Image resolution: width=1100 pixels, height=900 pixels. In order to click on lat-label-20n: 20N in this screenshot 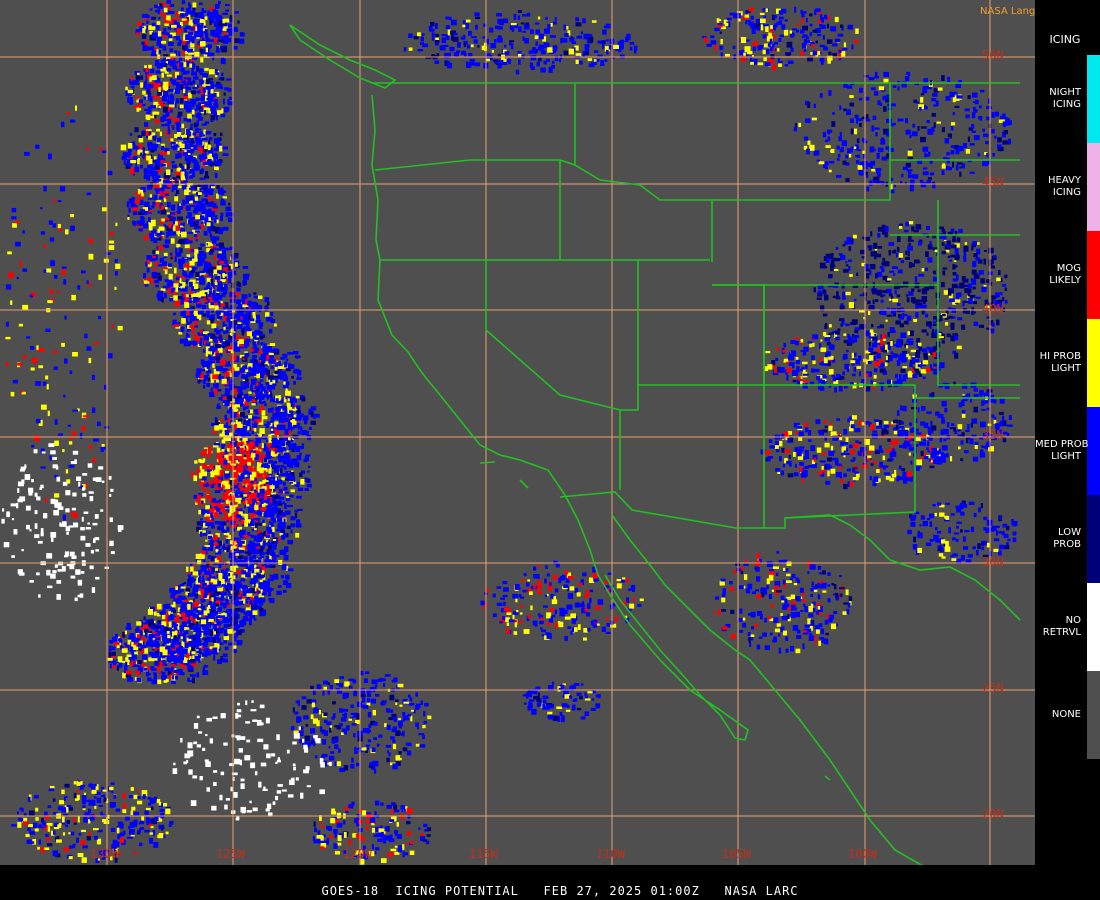, I will do `click(993, 814)`.